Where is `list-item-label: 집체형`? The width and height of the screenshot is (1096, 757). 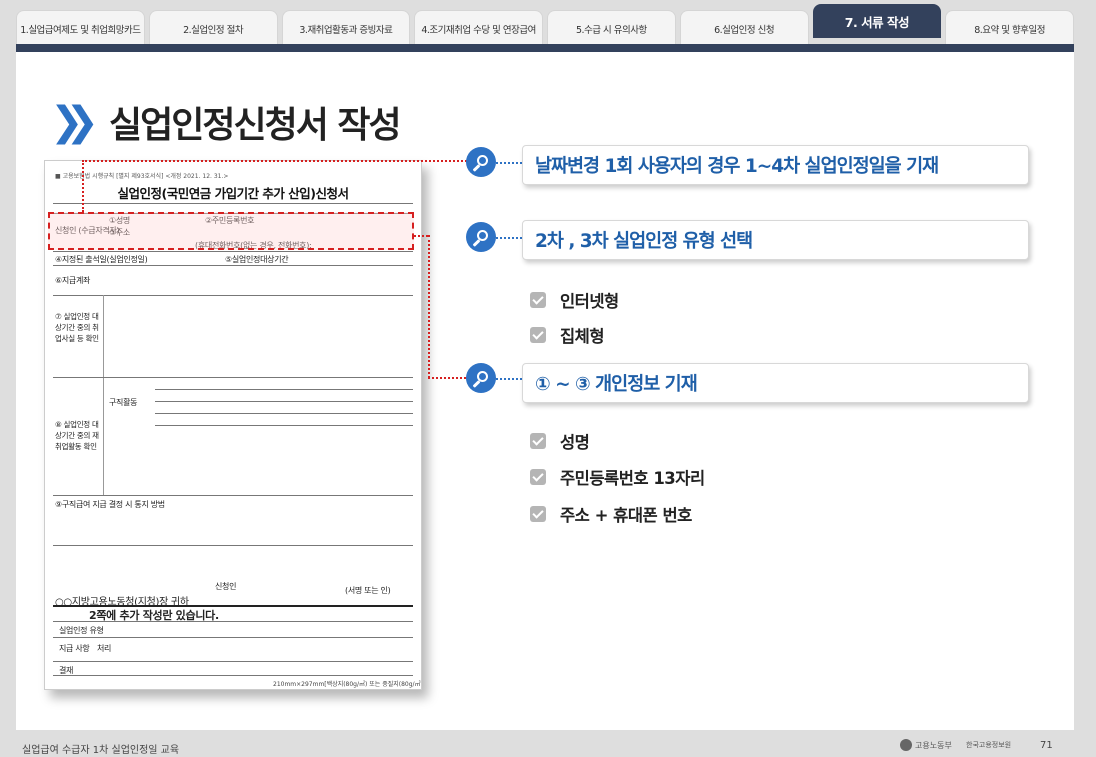
list-item-label: 집체형 is located at coordinates (582, 336).